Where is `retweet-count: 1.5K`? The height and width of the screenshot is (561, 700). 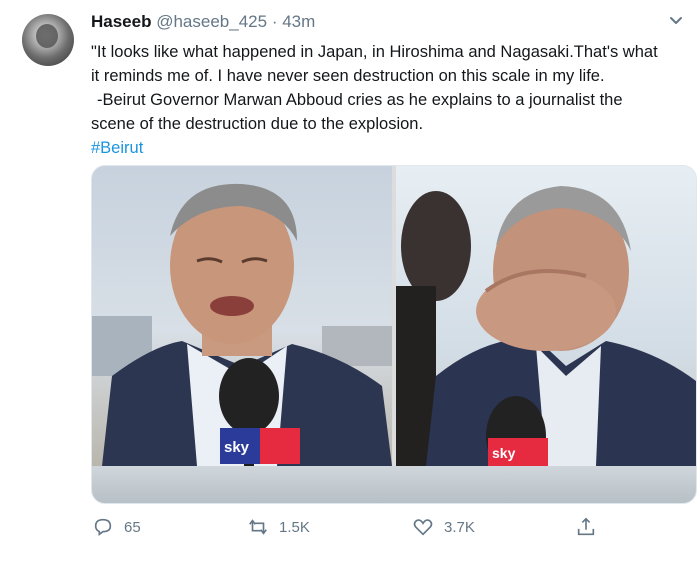 retweet-count: 1.5K is located at coordinates (294, 527).